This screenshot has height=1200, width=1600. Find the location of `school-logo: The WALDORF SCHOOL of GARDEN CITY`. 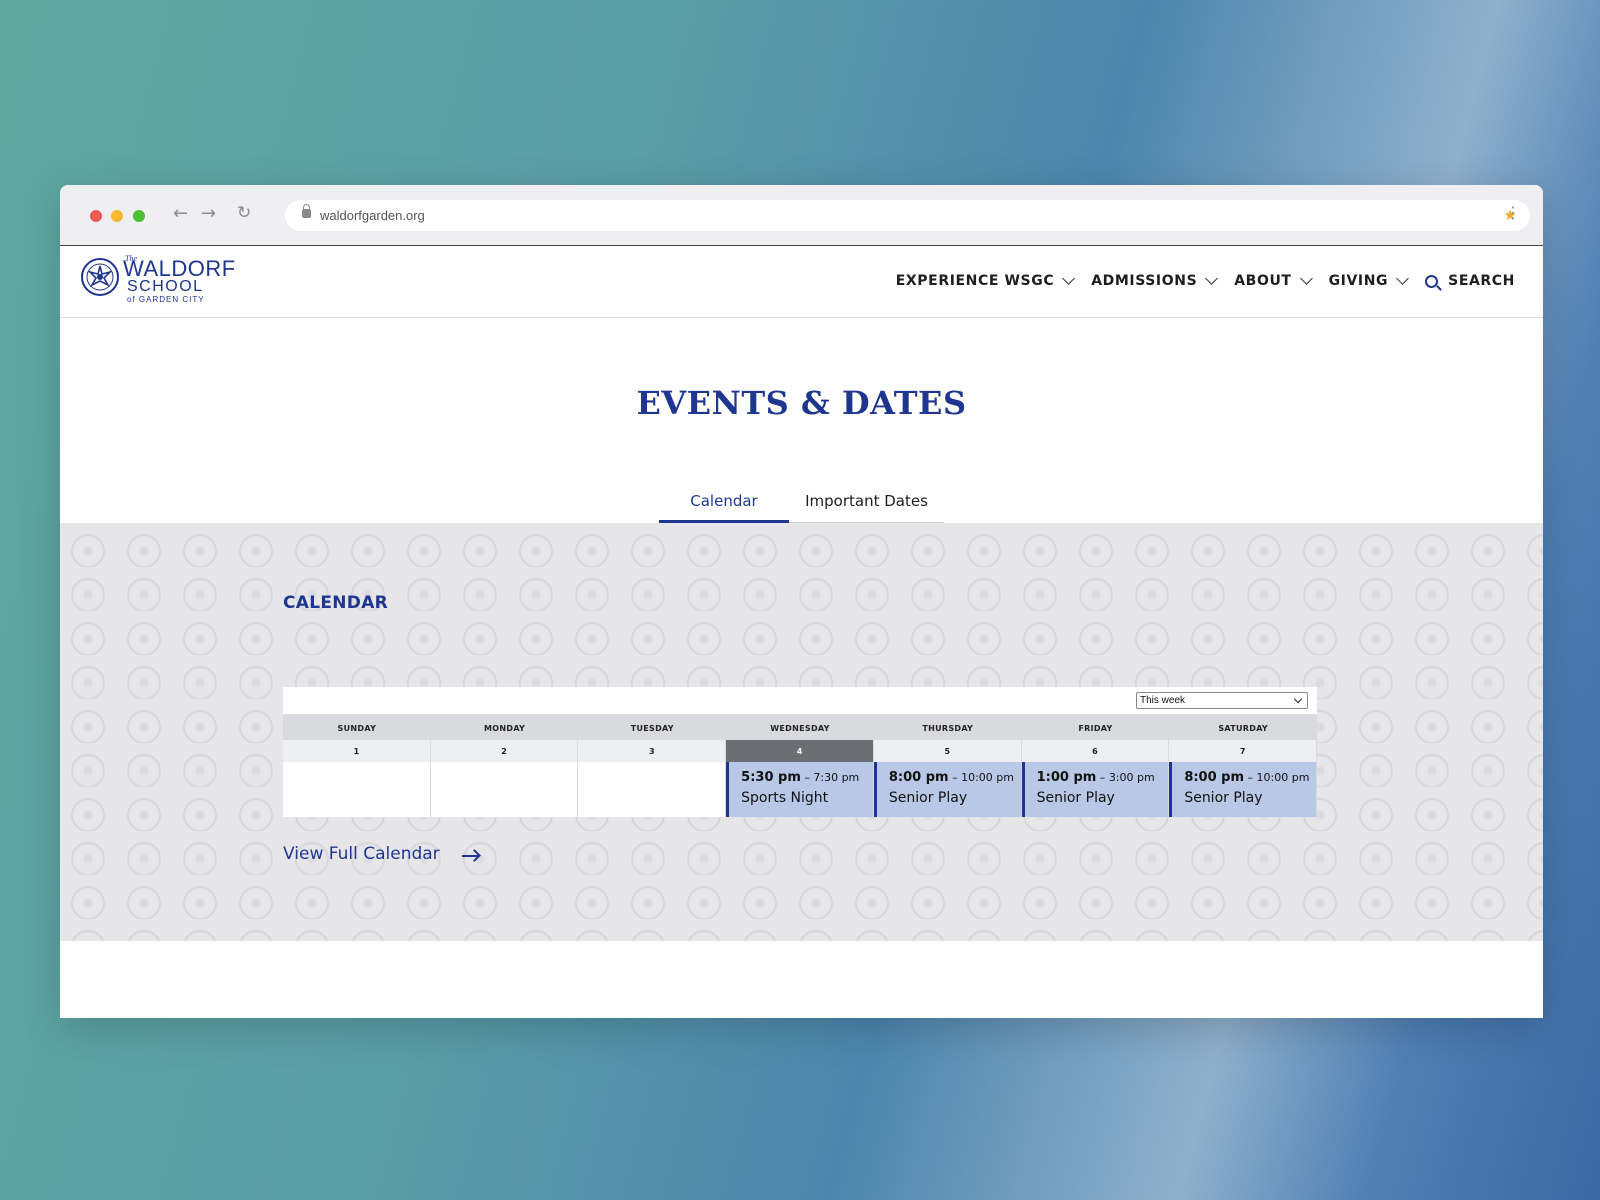

school-logo: The WALDORF SCHOOL of GARDEN CITY is located at coordinates (160, 281).